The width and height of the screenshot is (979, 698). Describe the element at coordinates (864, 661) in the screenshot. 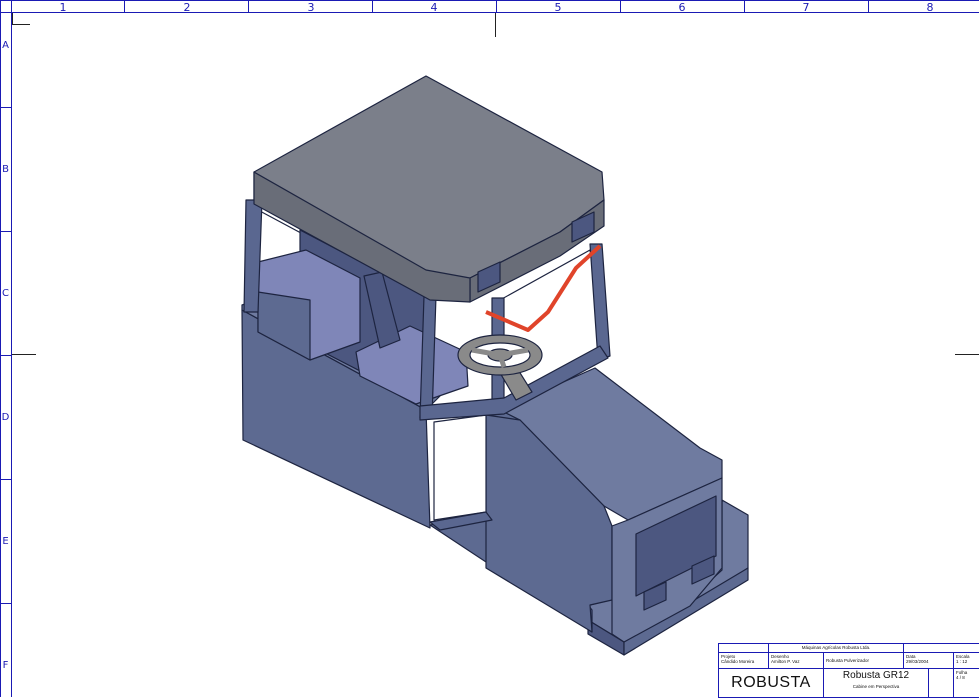

I see `title-descricao: Robusta Pulverizador` at that location.